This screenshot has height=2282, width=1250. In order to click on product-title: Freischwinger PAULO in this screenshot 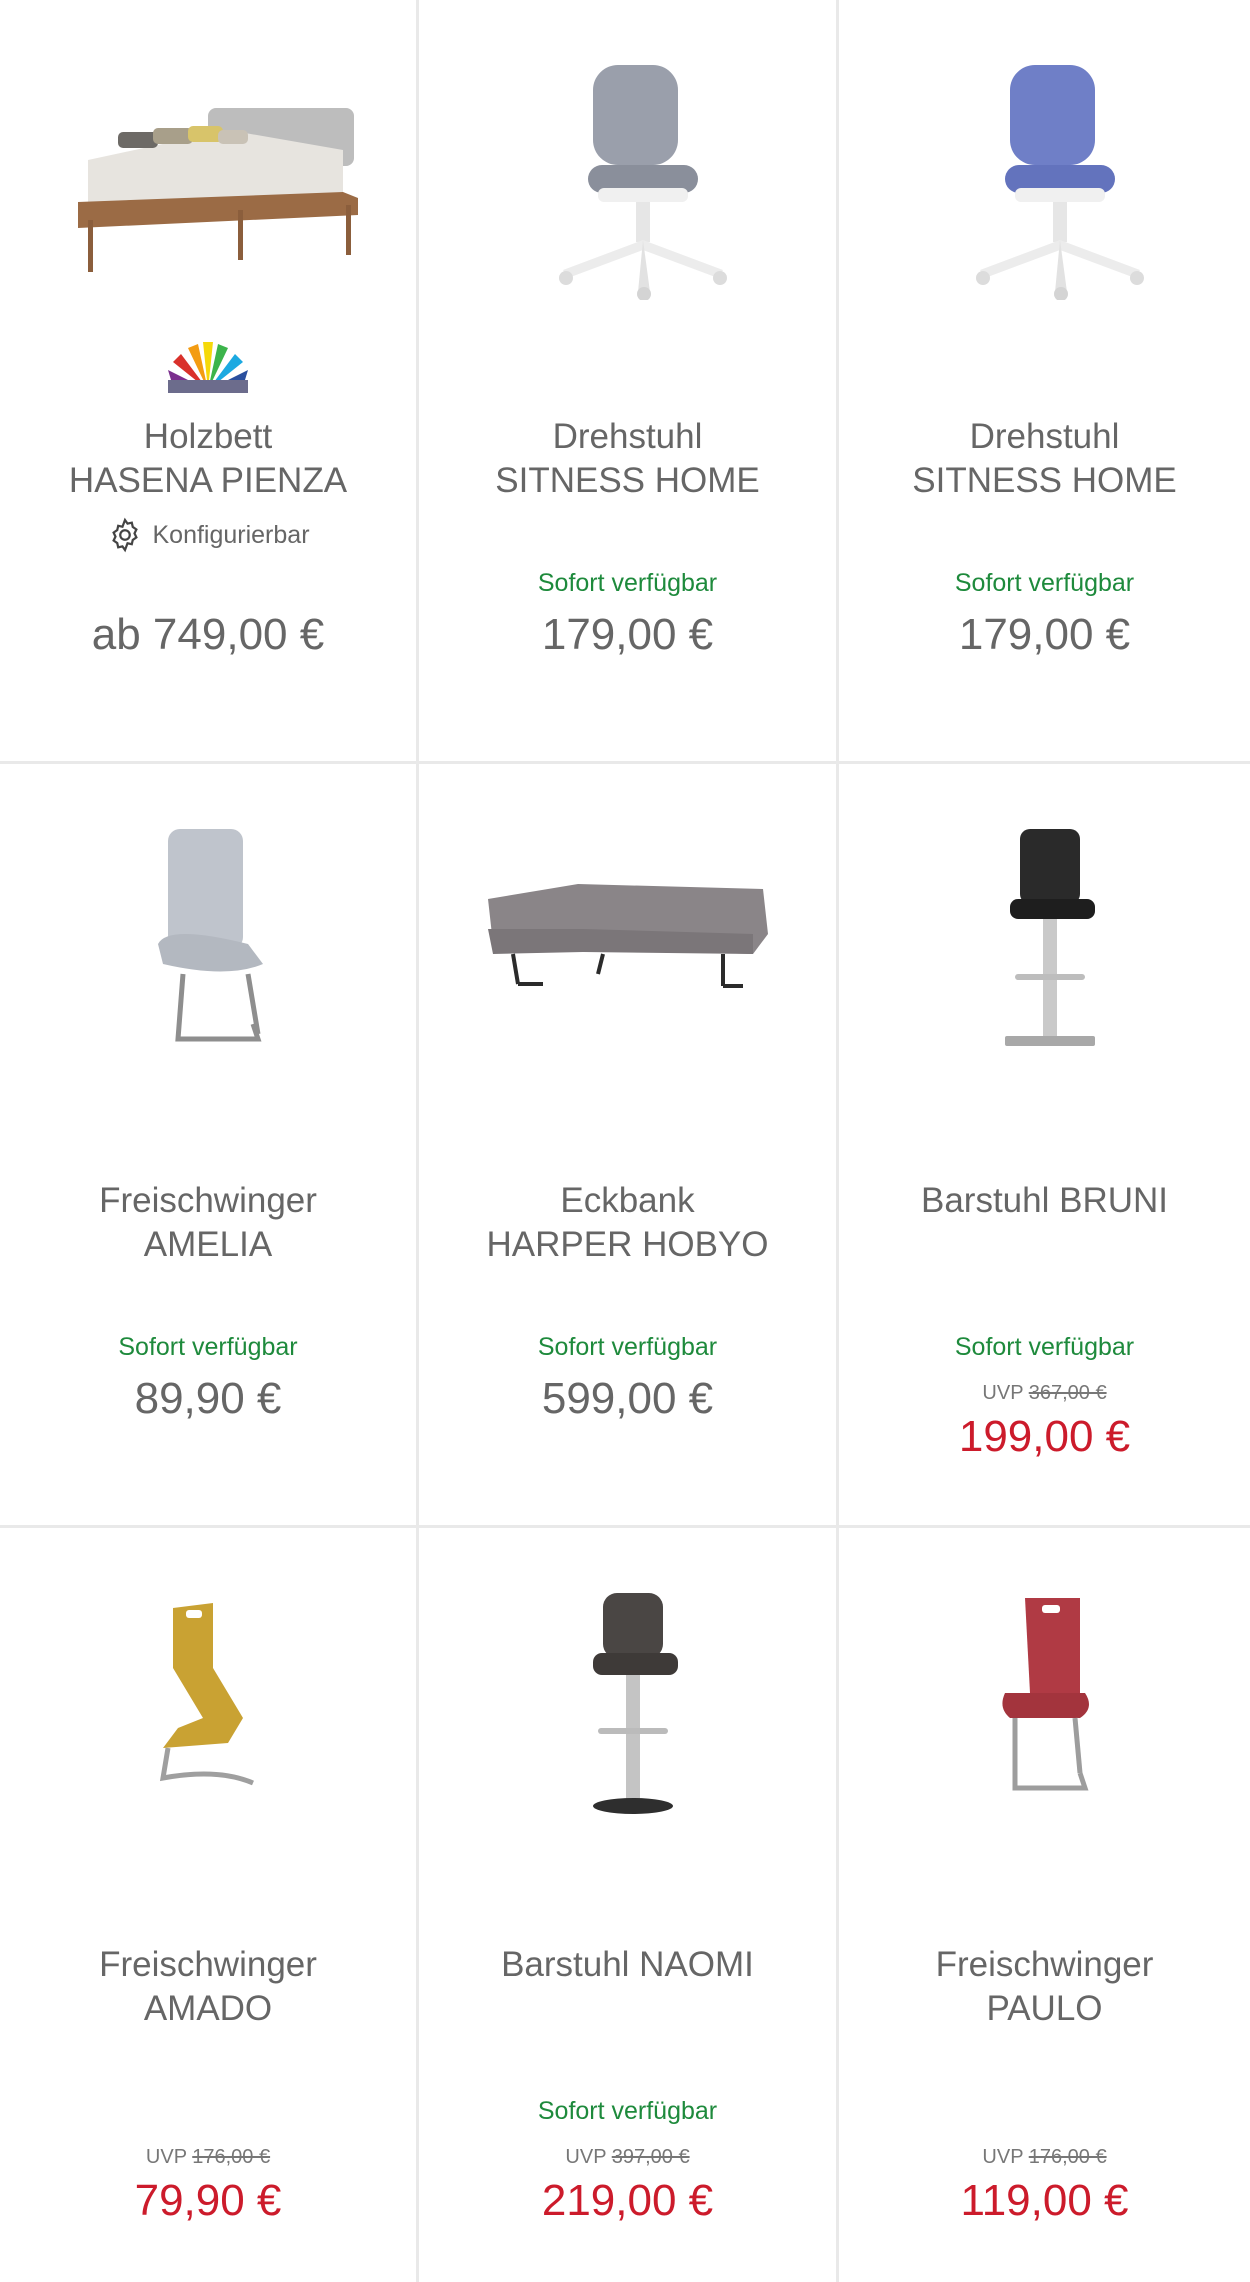, I will do `click(1044, 1987)`.